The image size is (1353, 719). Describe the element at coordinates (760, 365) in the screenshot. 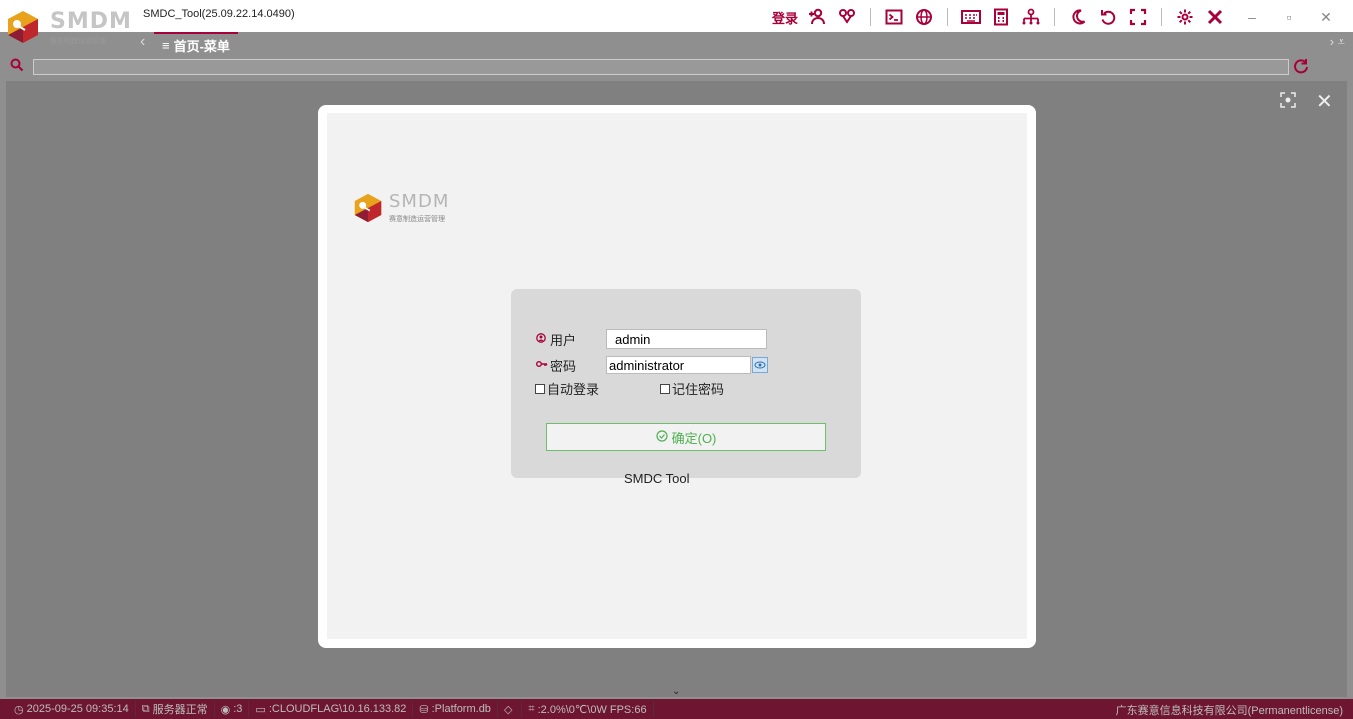

I see `show-password-icon` at that location.